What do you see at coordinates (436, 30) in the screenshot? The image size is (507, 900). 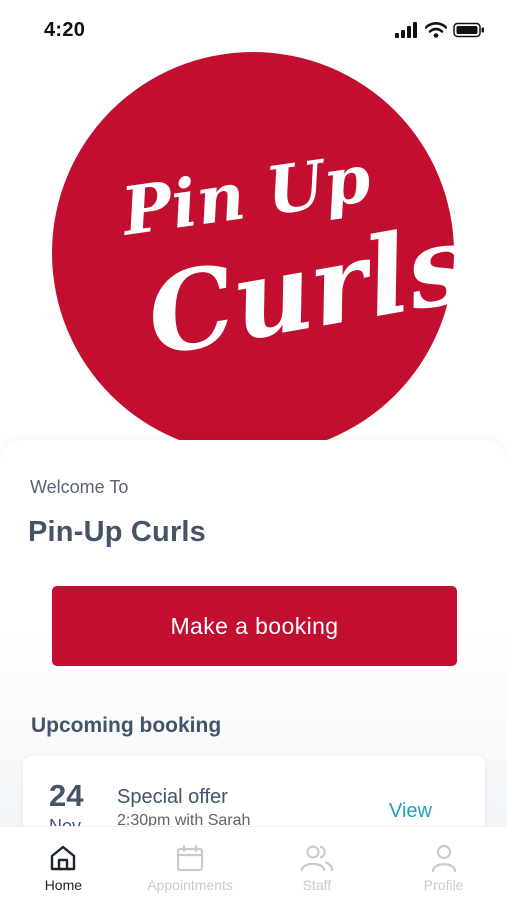 I see `wifi-icon` at bounding box center [436, 30].